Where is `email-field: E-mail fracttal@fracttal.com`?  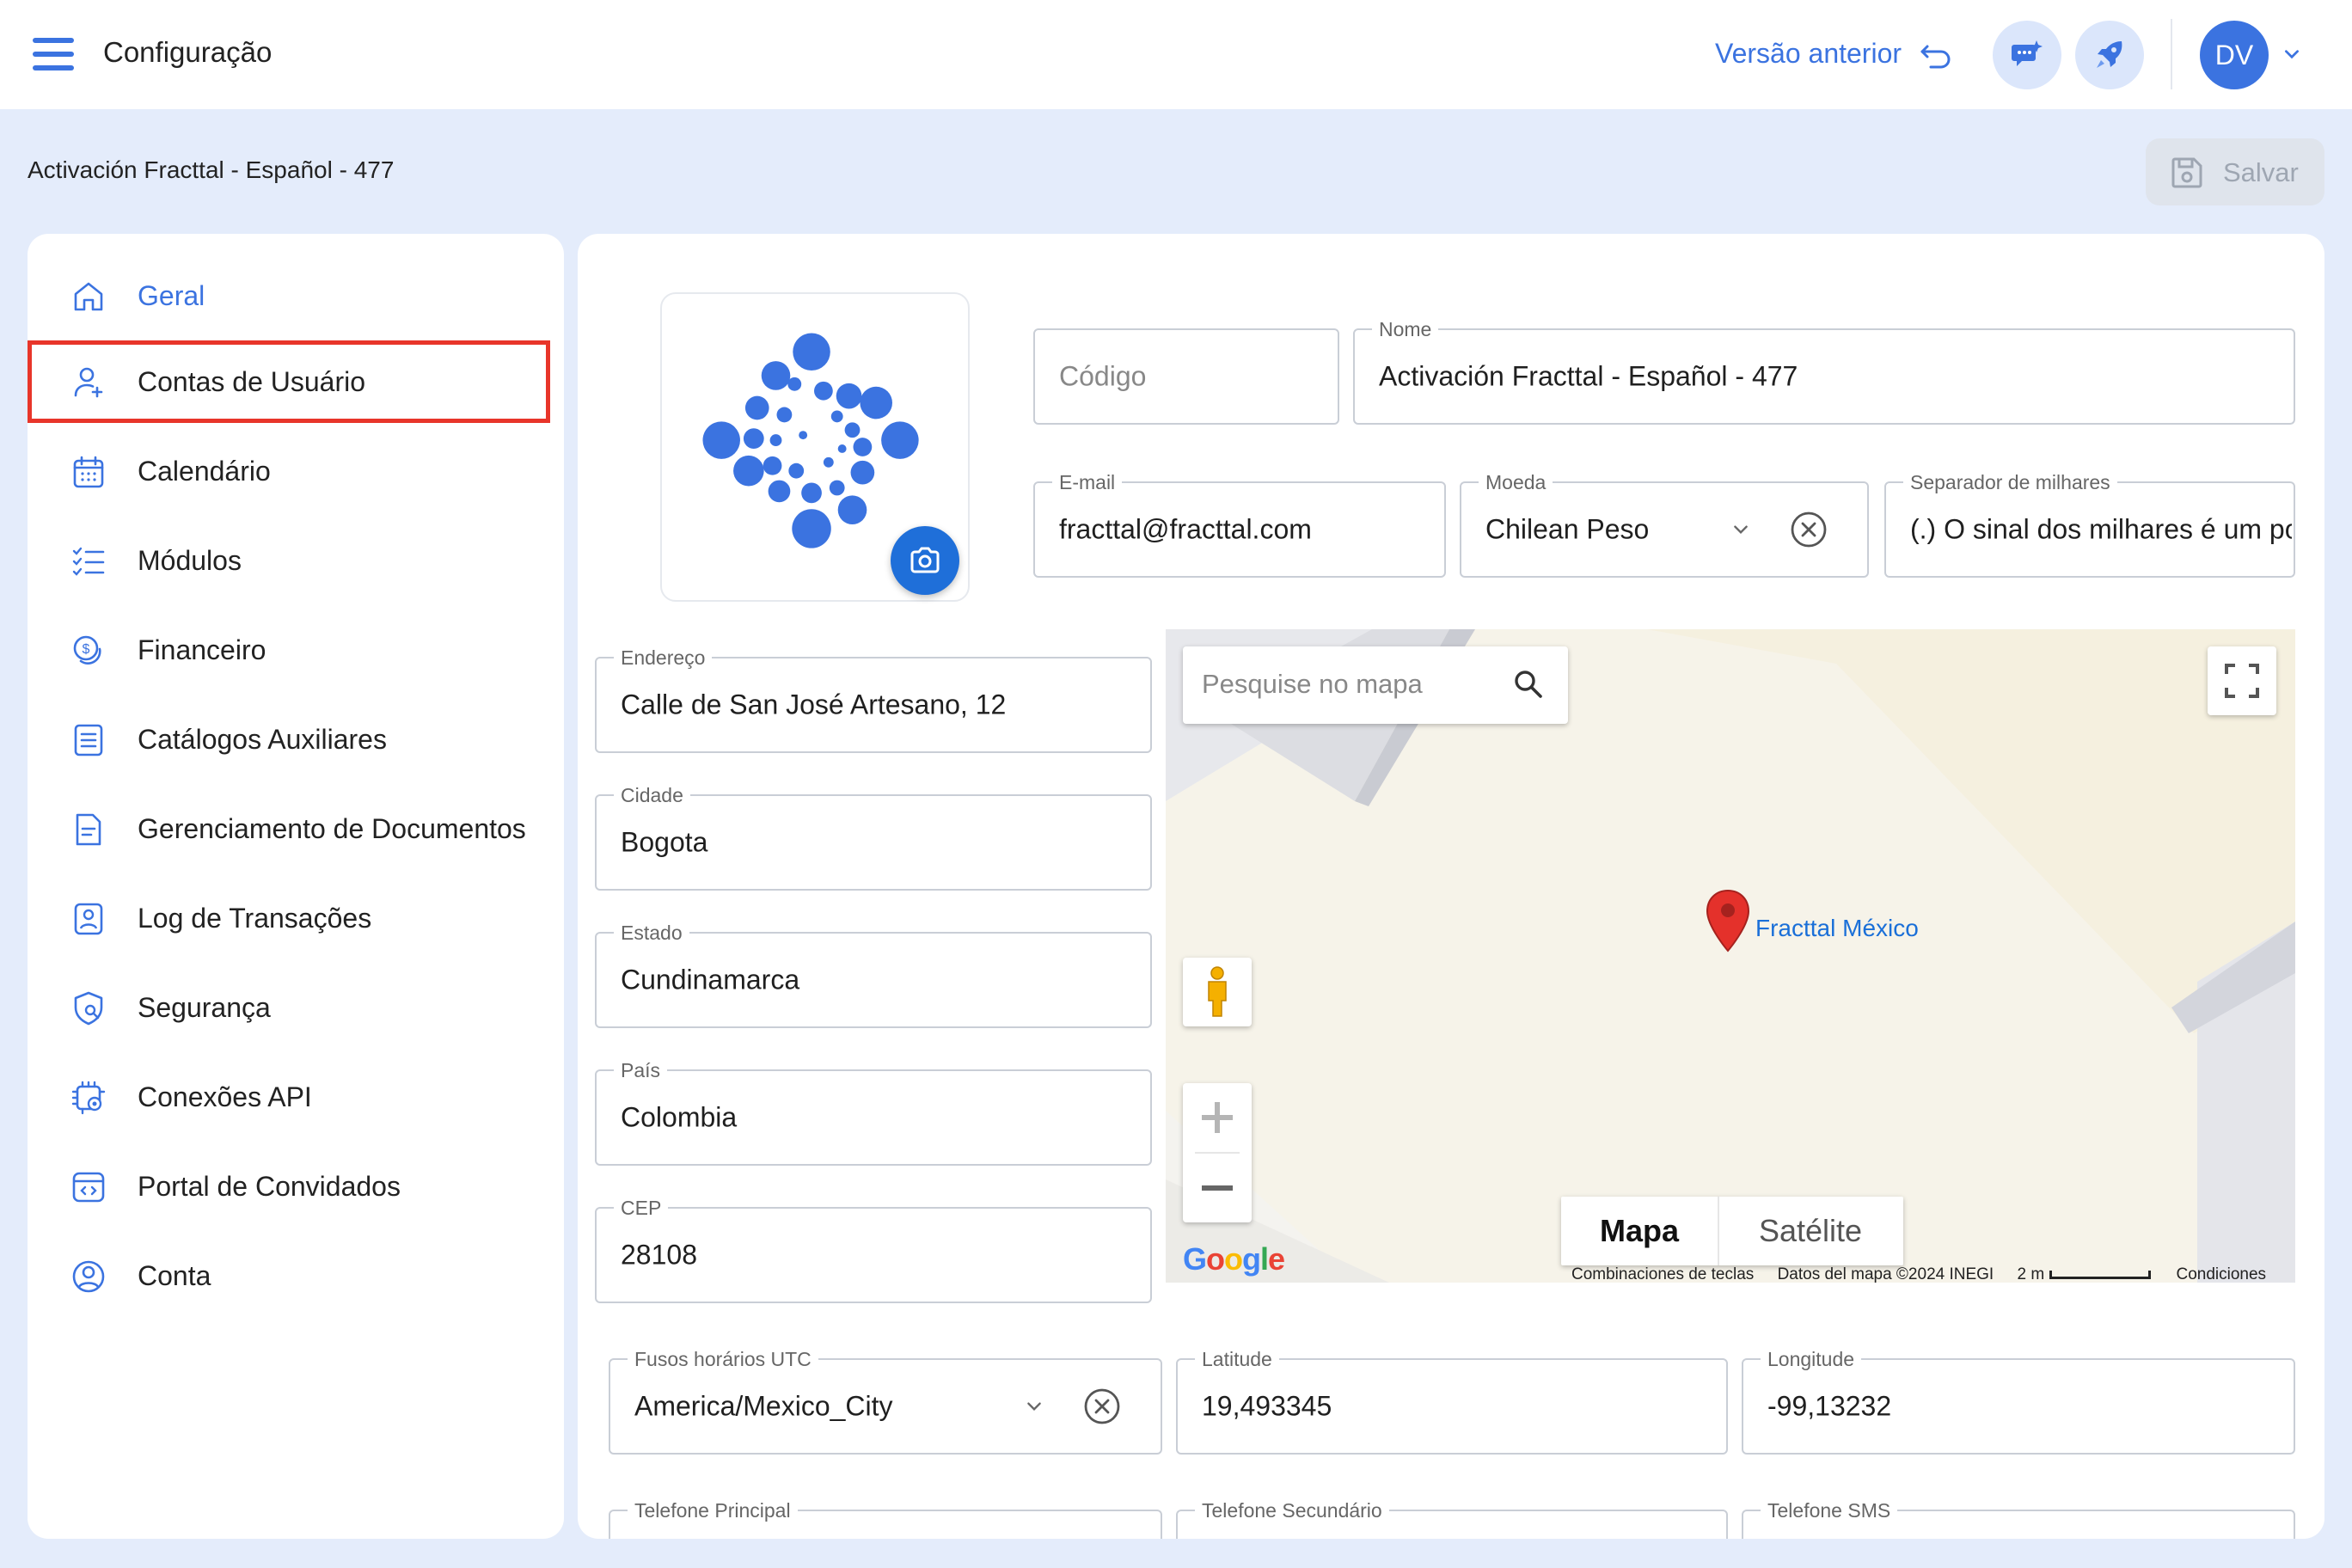 email-field: E-mail fracttal@fracttal.com is located at coordinates (1239, 524).